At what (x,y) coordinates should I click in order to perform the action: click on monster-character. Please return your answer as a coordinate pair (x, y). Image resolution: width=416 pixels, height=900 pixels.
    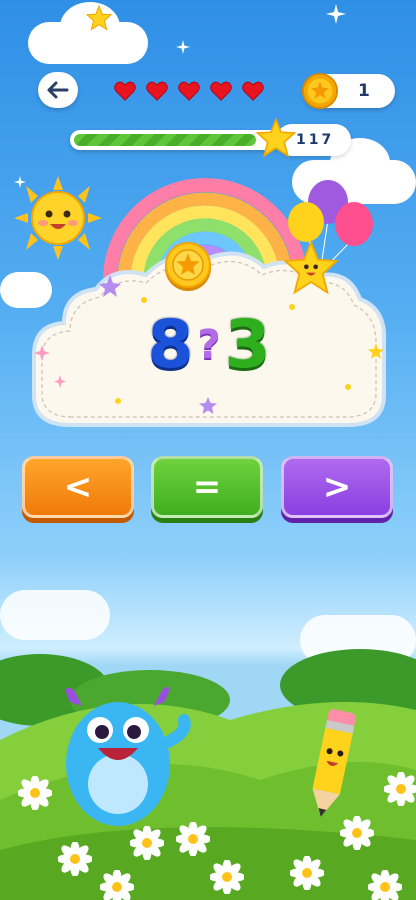
    Looking at the image, I should click on (128, 756).